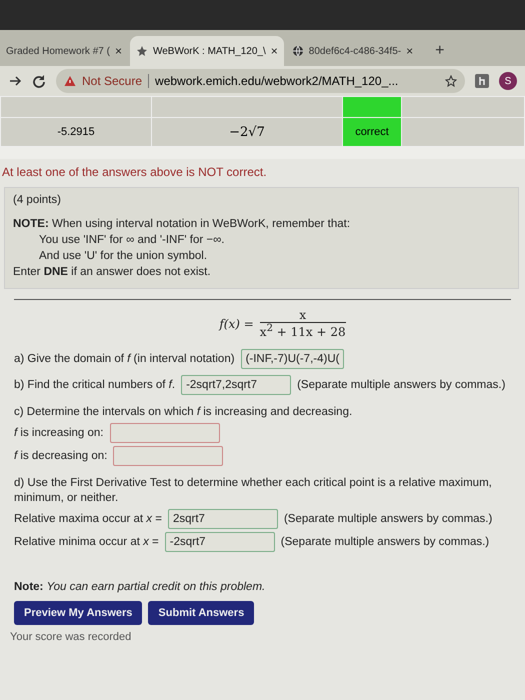  I want to click on profile-avatar: S, so click(508, 81).